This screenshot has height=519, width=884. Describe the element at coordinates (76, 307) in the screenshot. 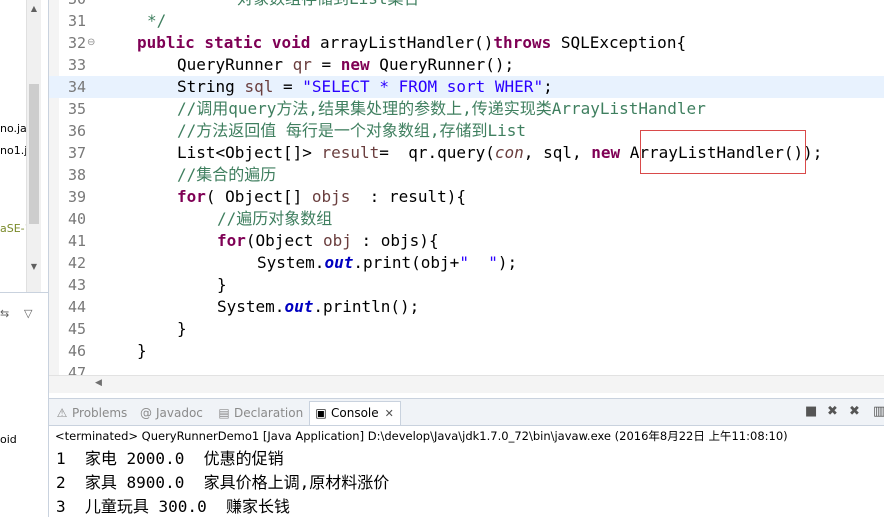

I see `line-number: 44` at that location.